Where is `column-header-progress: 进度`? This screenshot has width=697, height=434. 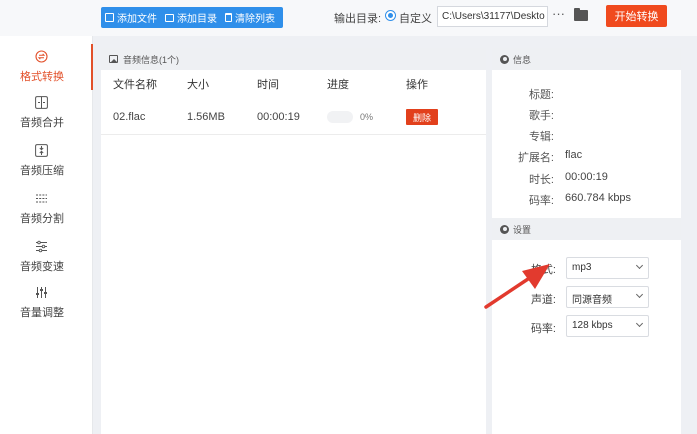 column-header-progress: 进度 is located at coordinates (338, 85).